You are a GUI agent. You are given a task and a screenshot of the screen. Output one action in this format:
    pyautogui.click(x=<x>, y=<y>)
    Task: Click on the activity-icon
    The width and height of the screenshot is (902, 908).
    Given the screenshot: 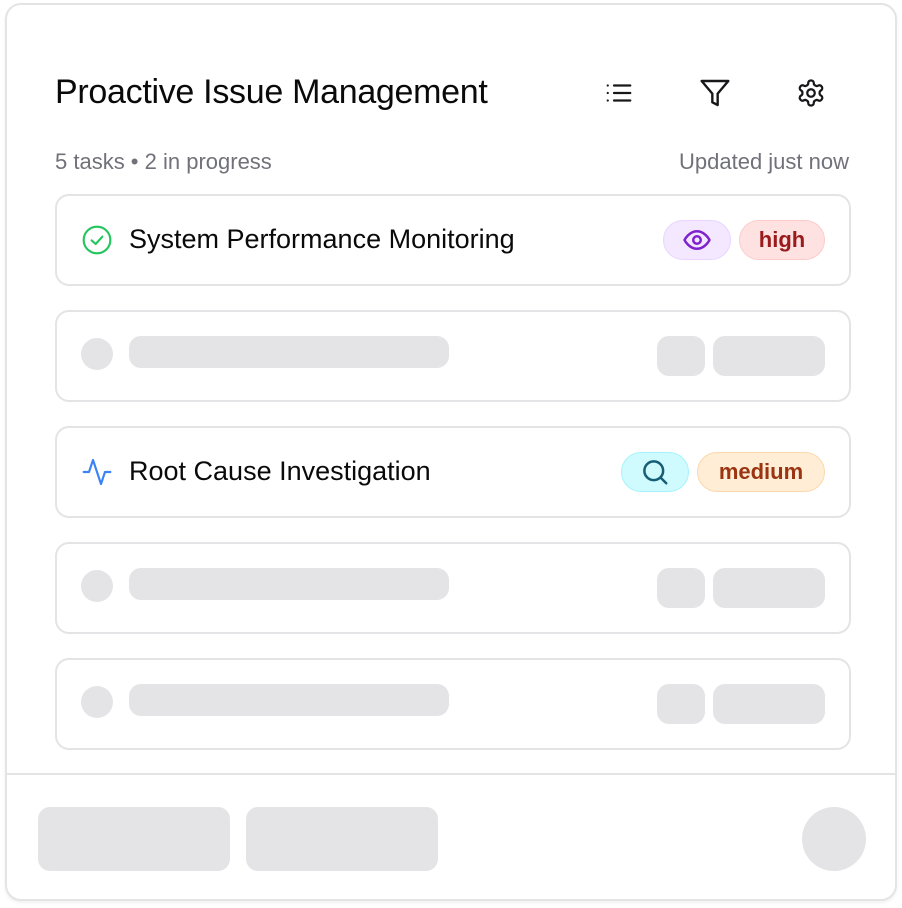 What is the action you would take?
    pyautogui.click(x=97, y=472)
    